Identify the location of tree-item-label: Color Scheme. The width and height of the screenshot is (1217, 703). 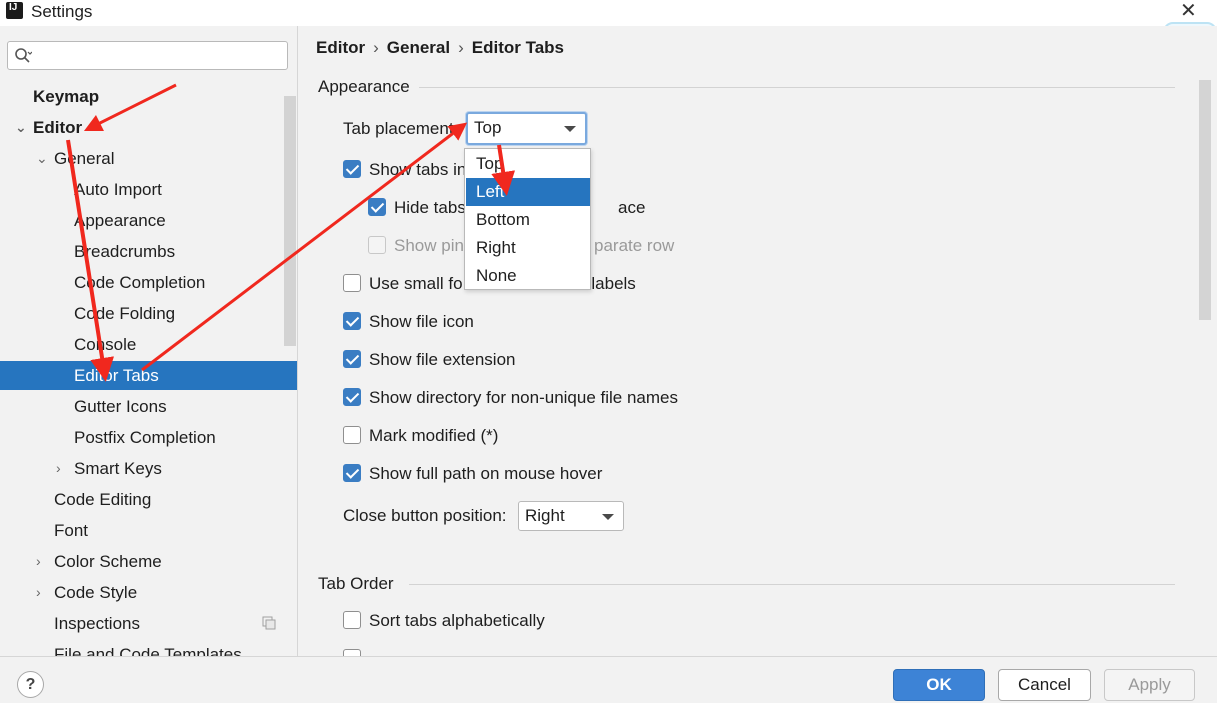
(108, 561).